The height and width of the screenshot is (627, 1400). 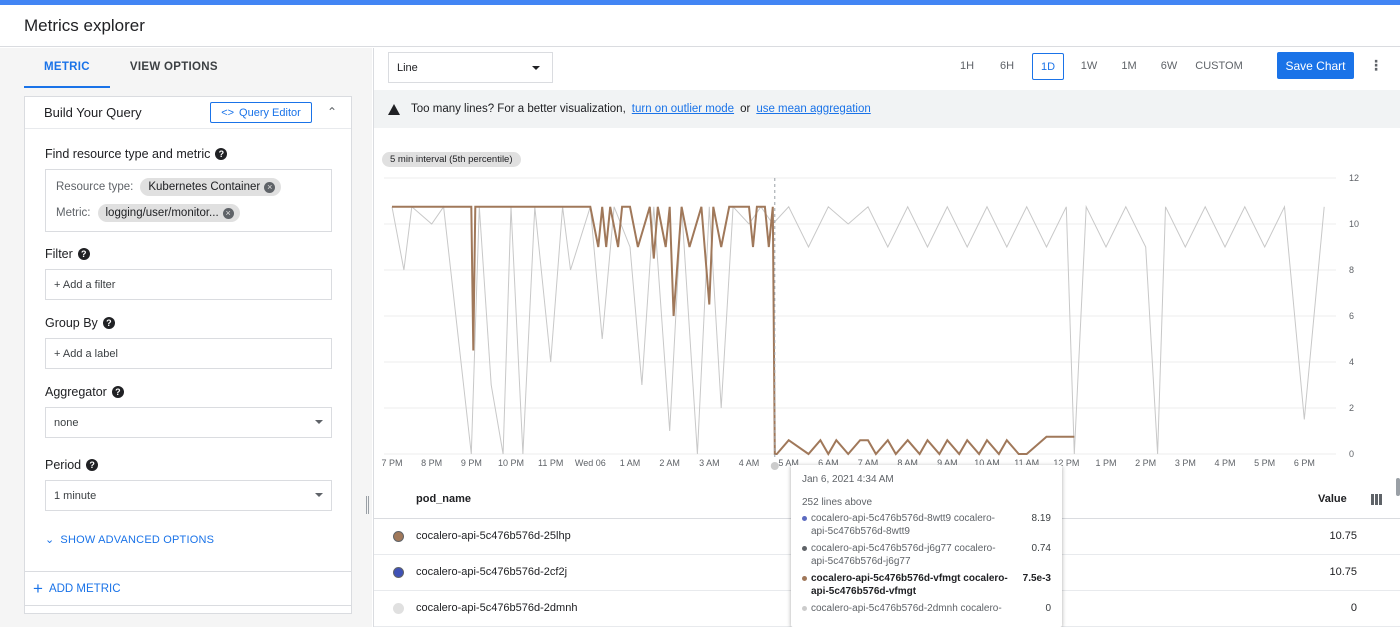 I want to click on y-tick-label: 4, so click(x=1351, y=362).